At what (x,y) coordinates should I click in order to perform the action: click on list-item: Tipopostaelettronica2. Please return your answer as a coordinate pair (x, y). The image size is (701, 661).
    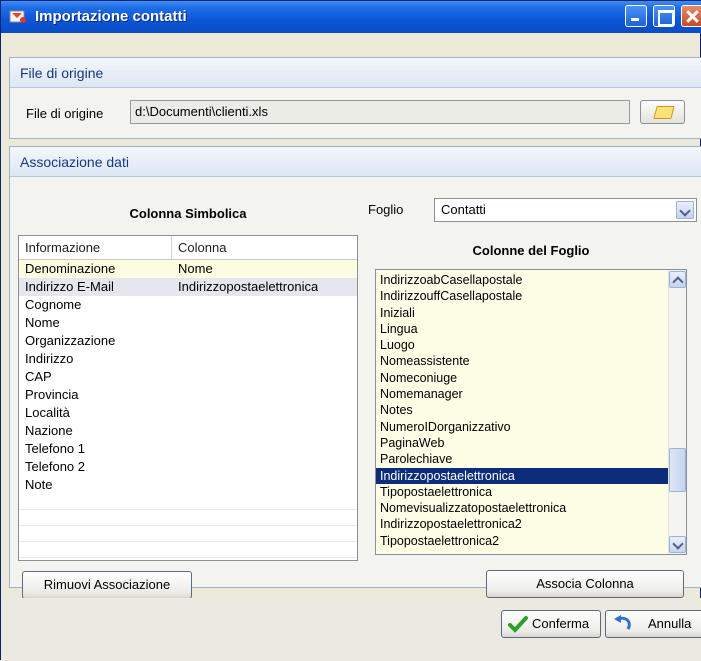
    Looking at the image, I should click on (531, 541).